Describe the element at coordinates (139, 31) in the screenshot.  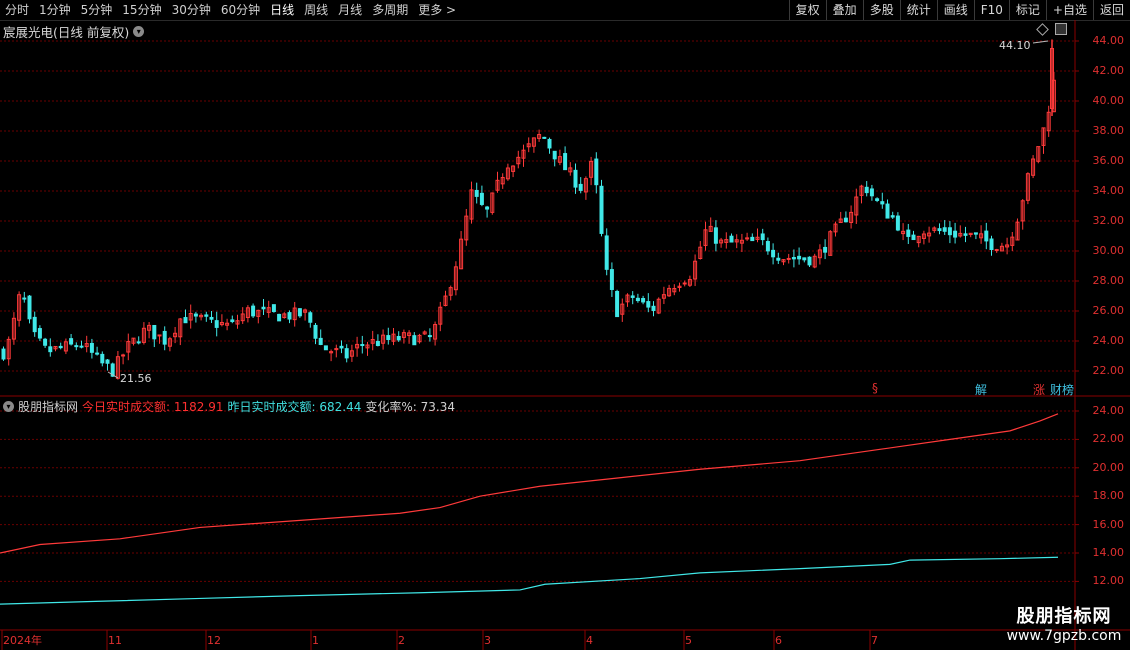
I see `title-dropdown-icon: ▾` at that location.